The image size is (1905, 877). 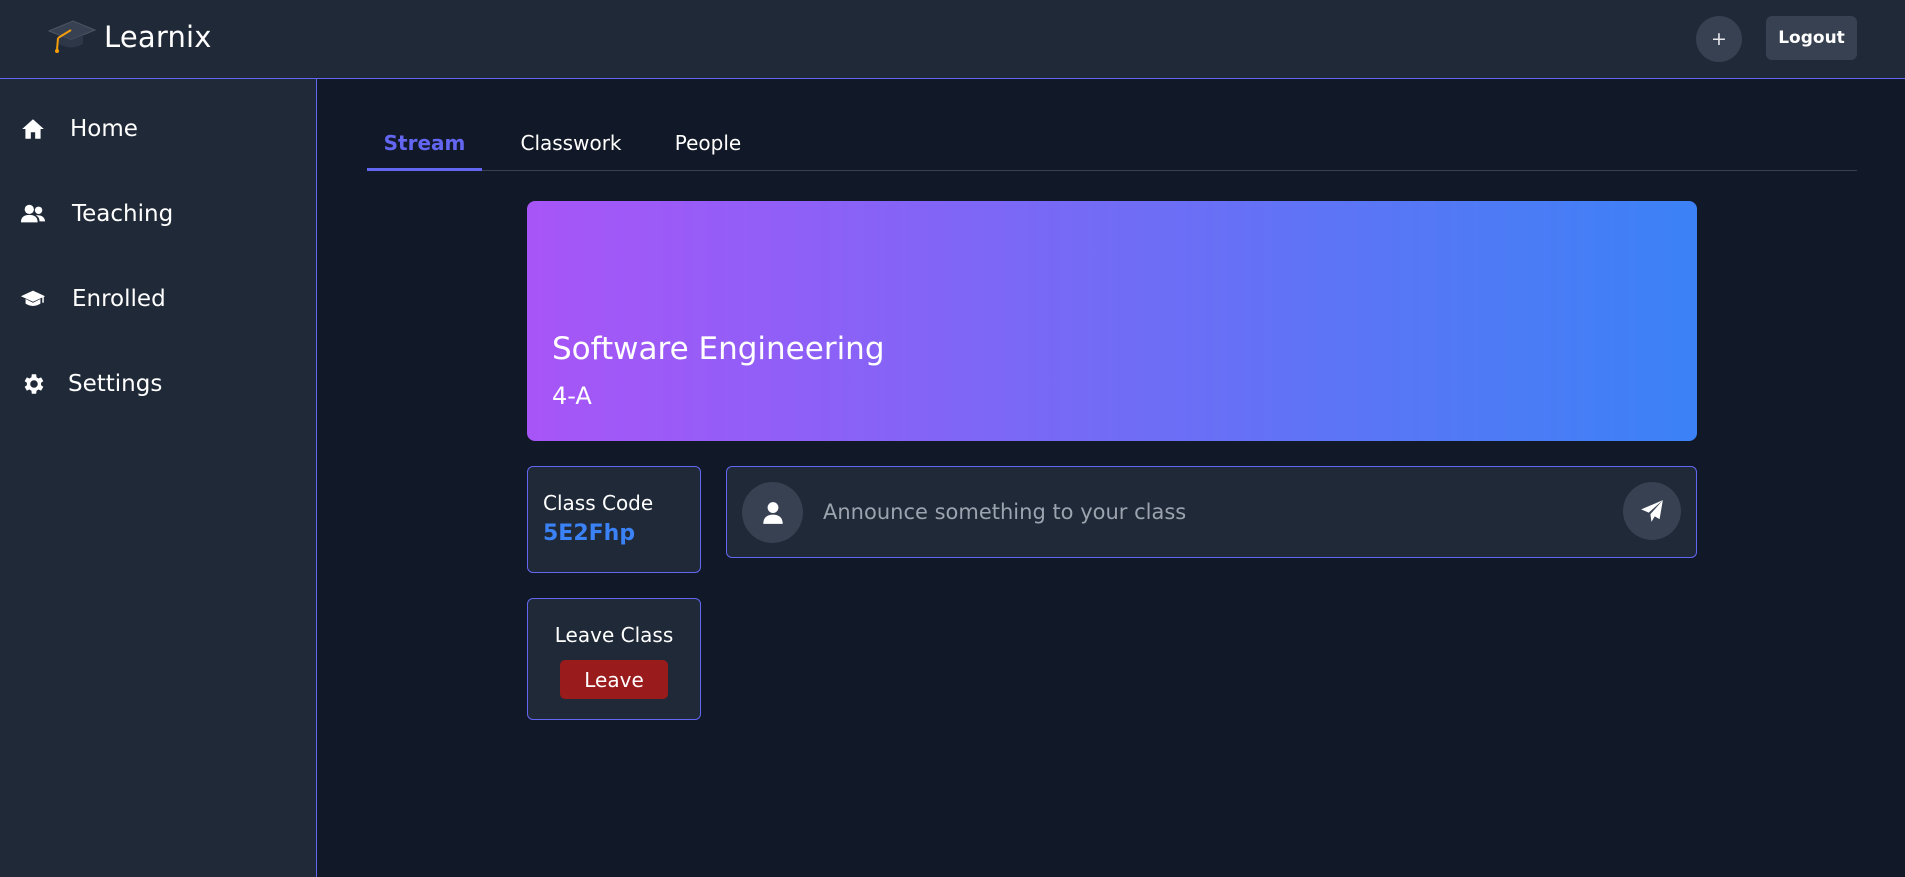 I want to click on leave-button: Leave, so click(x=614, y=679).